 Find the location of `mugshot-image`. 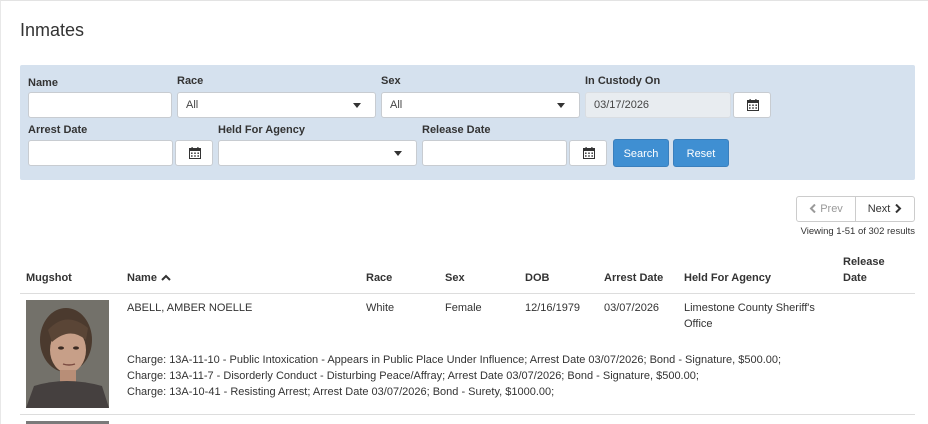

mugshot-image is located at coordinates (67, 354).